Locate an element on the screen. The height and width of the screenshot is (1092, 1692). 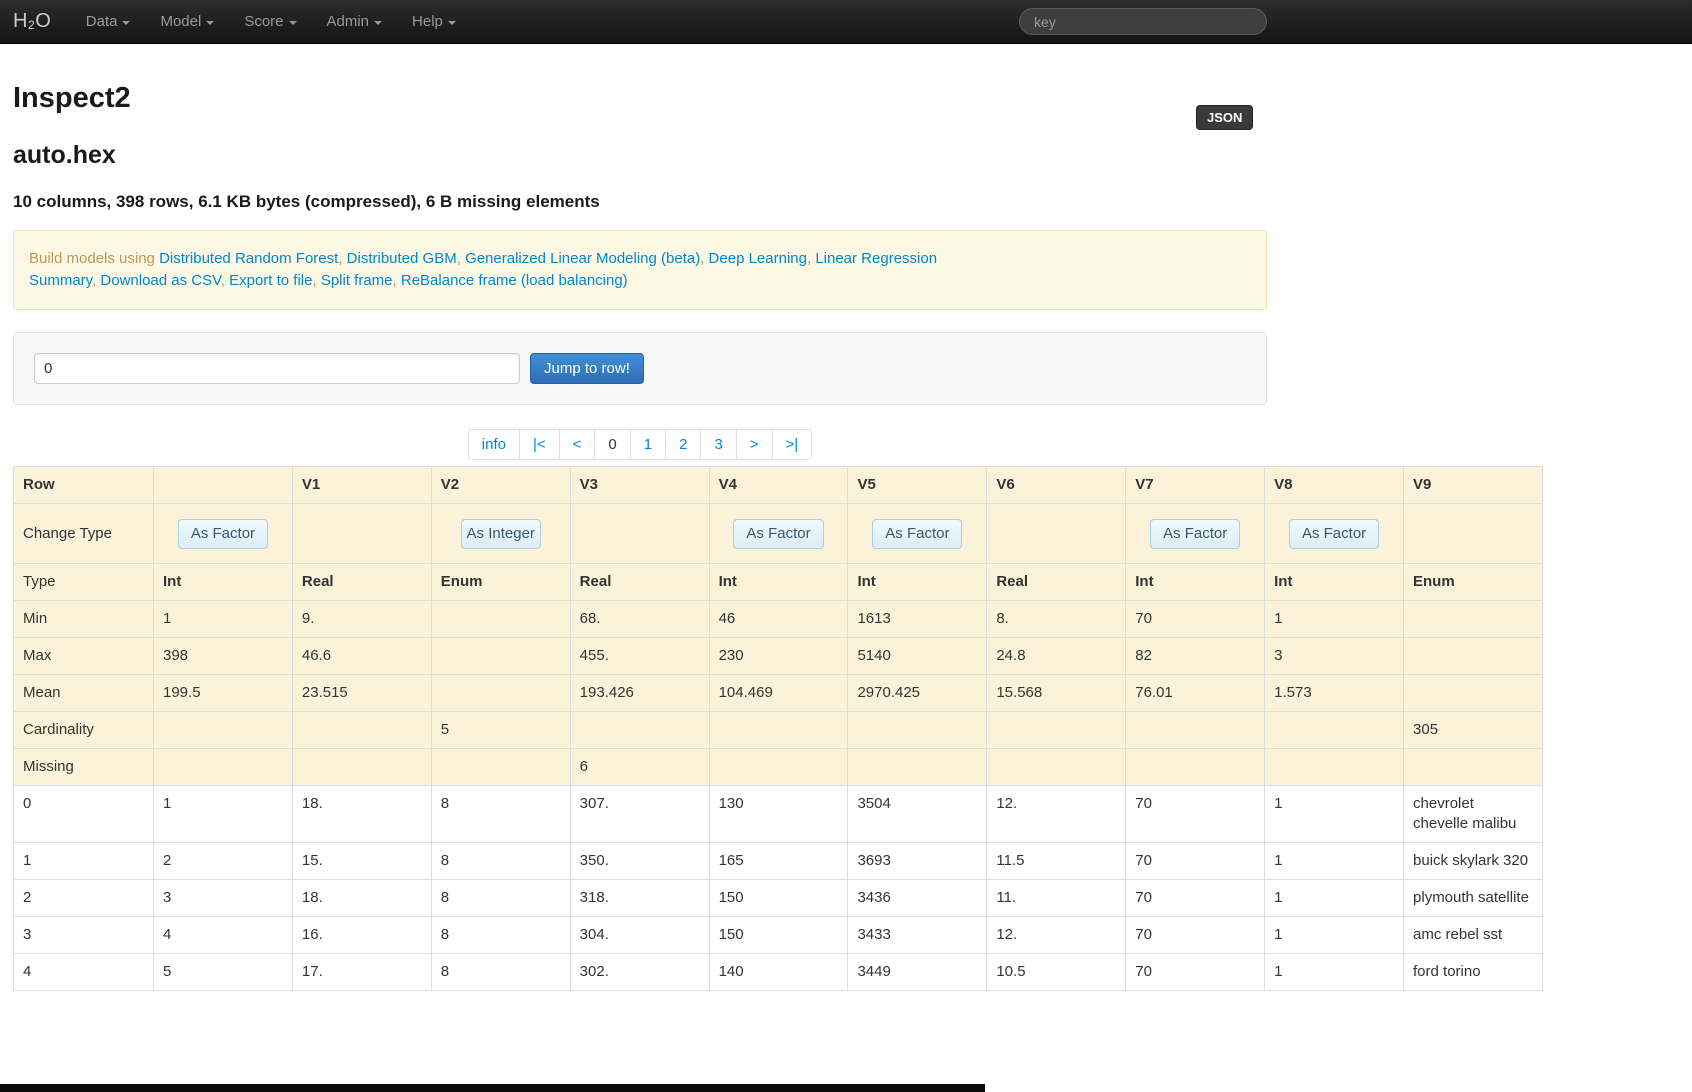
stat-cell: 230 is located at coordinates (778, 656).